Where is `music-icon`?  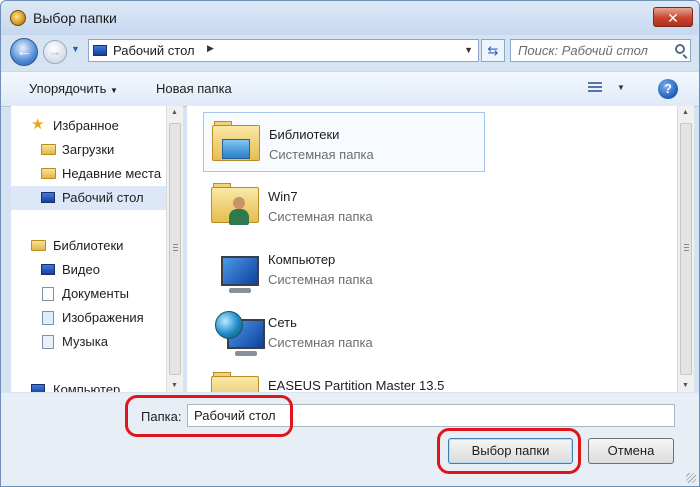
music-icon is located at coordinates (48, 342).